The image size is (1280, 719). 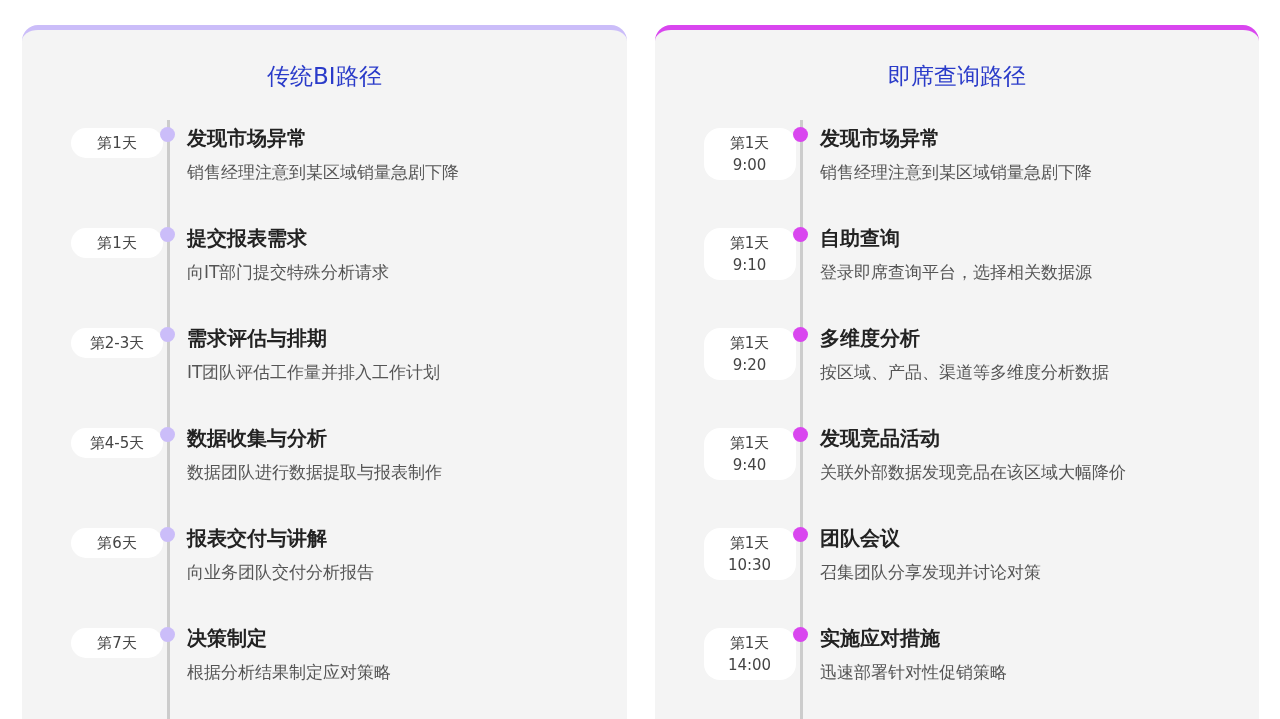 What do you see at coordinates (315, 472) in the screenshot?
I see `step-description: 数据团队进行数据提取与报表制作` at bounding box center [315, 472].